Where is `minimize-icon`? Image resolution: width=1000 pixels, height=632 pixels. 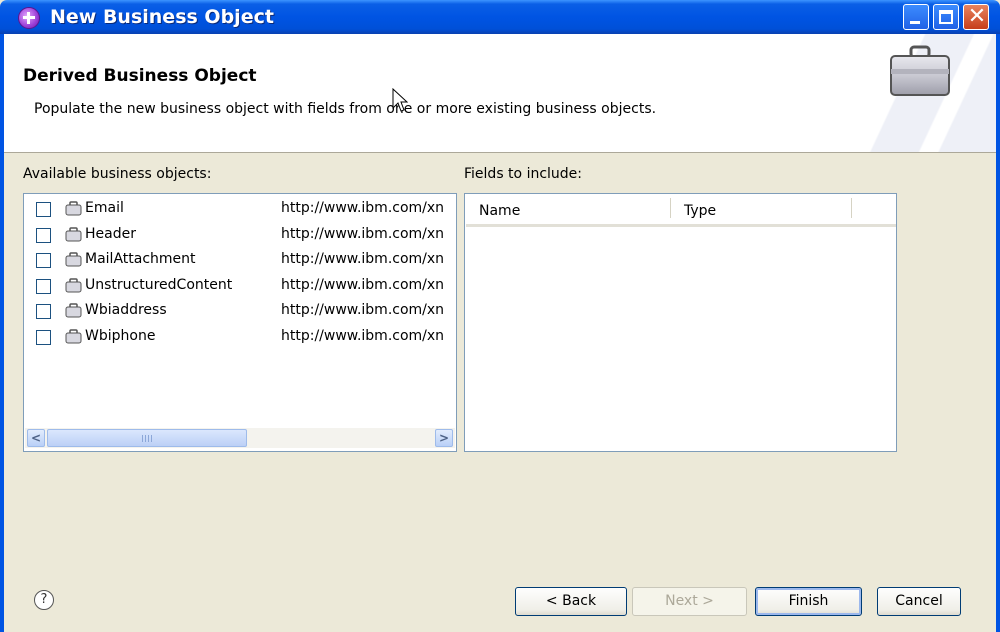 minimize-icon is located at coordinates (915, 22).